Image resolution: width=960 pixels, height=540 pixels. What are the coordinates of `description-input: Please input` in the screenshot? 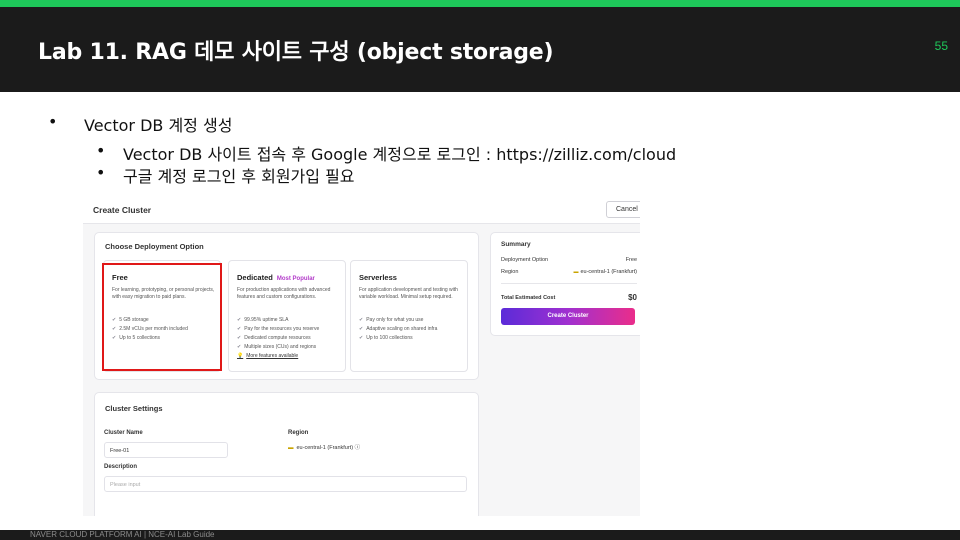 It's located at (285, 484).